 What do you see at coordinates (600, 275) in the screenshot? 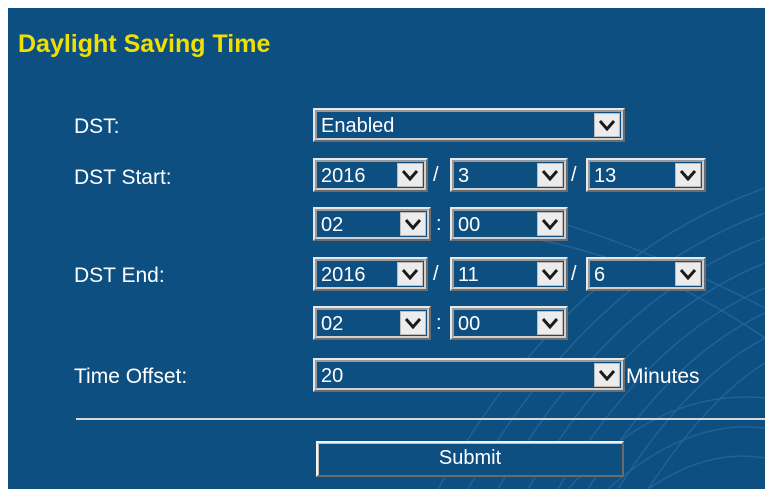
I see `end-day-value: 6` at bounding box center [600, 275].